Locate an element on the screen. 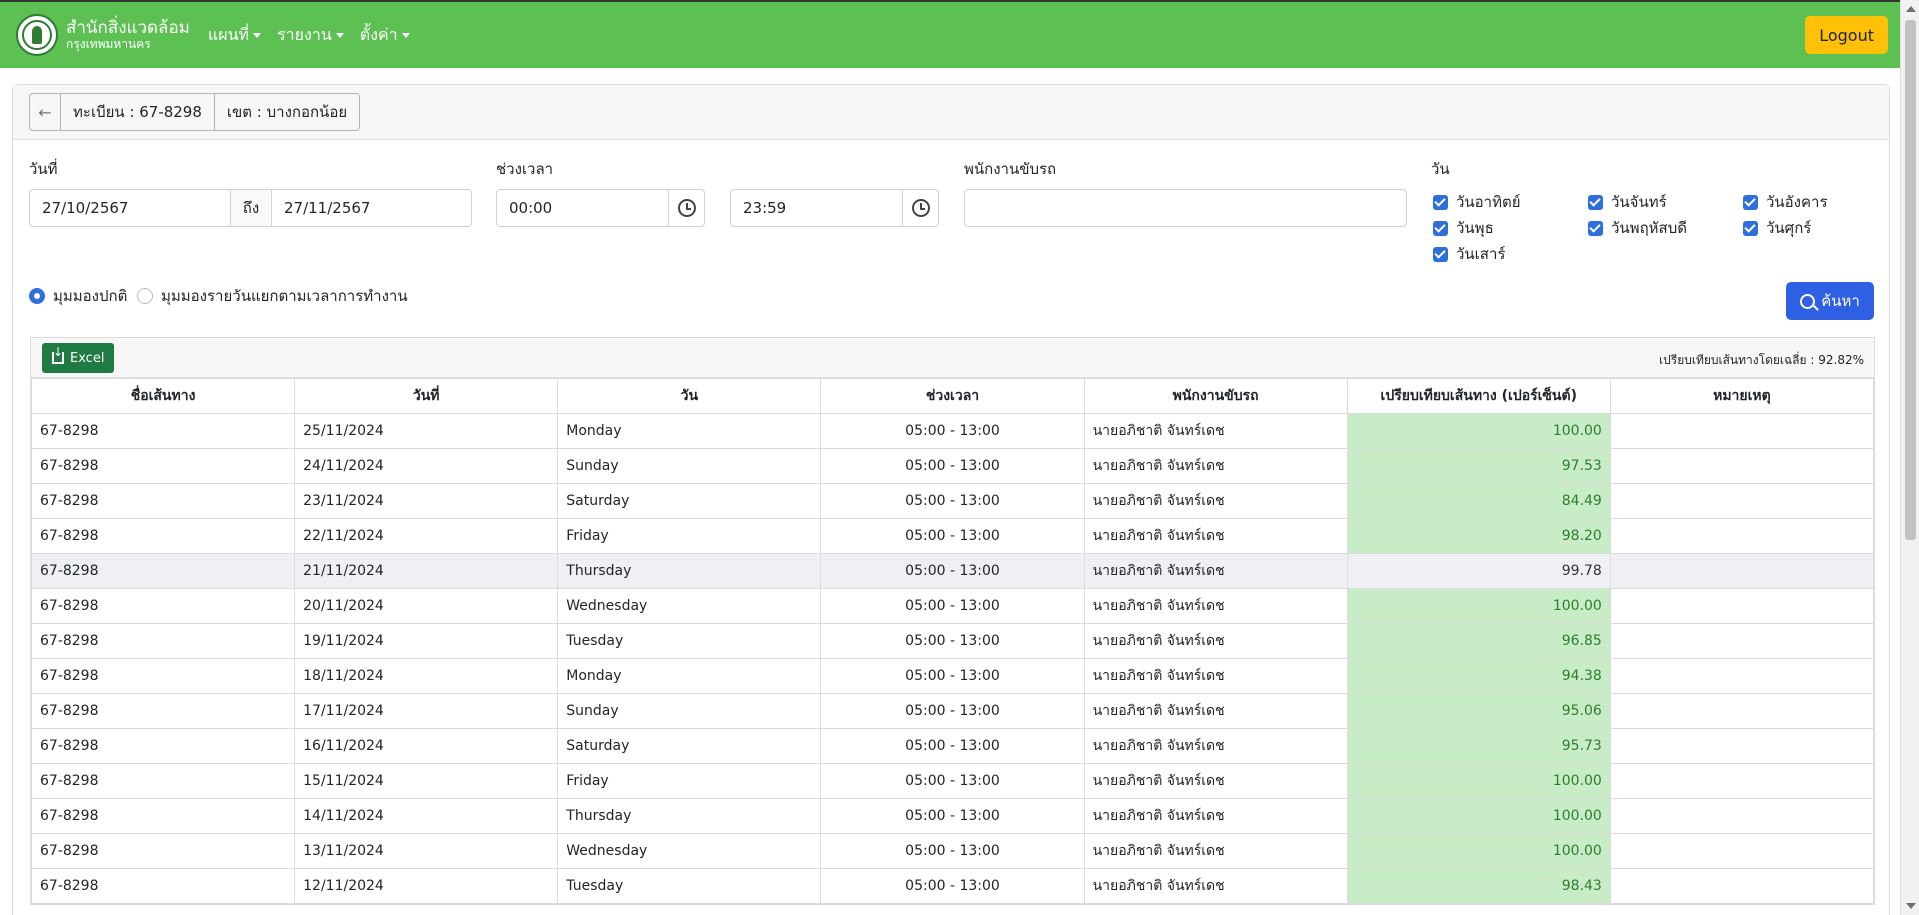 This screenshot has height=915, width=1919. column-header: พนักงานขับรถ is located at coordinates (1215, 396).